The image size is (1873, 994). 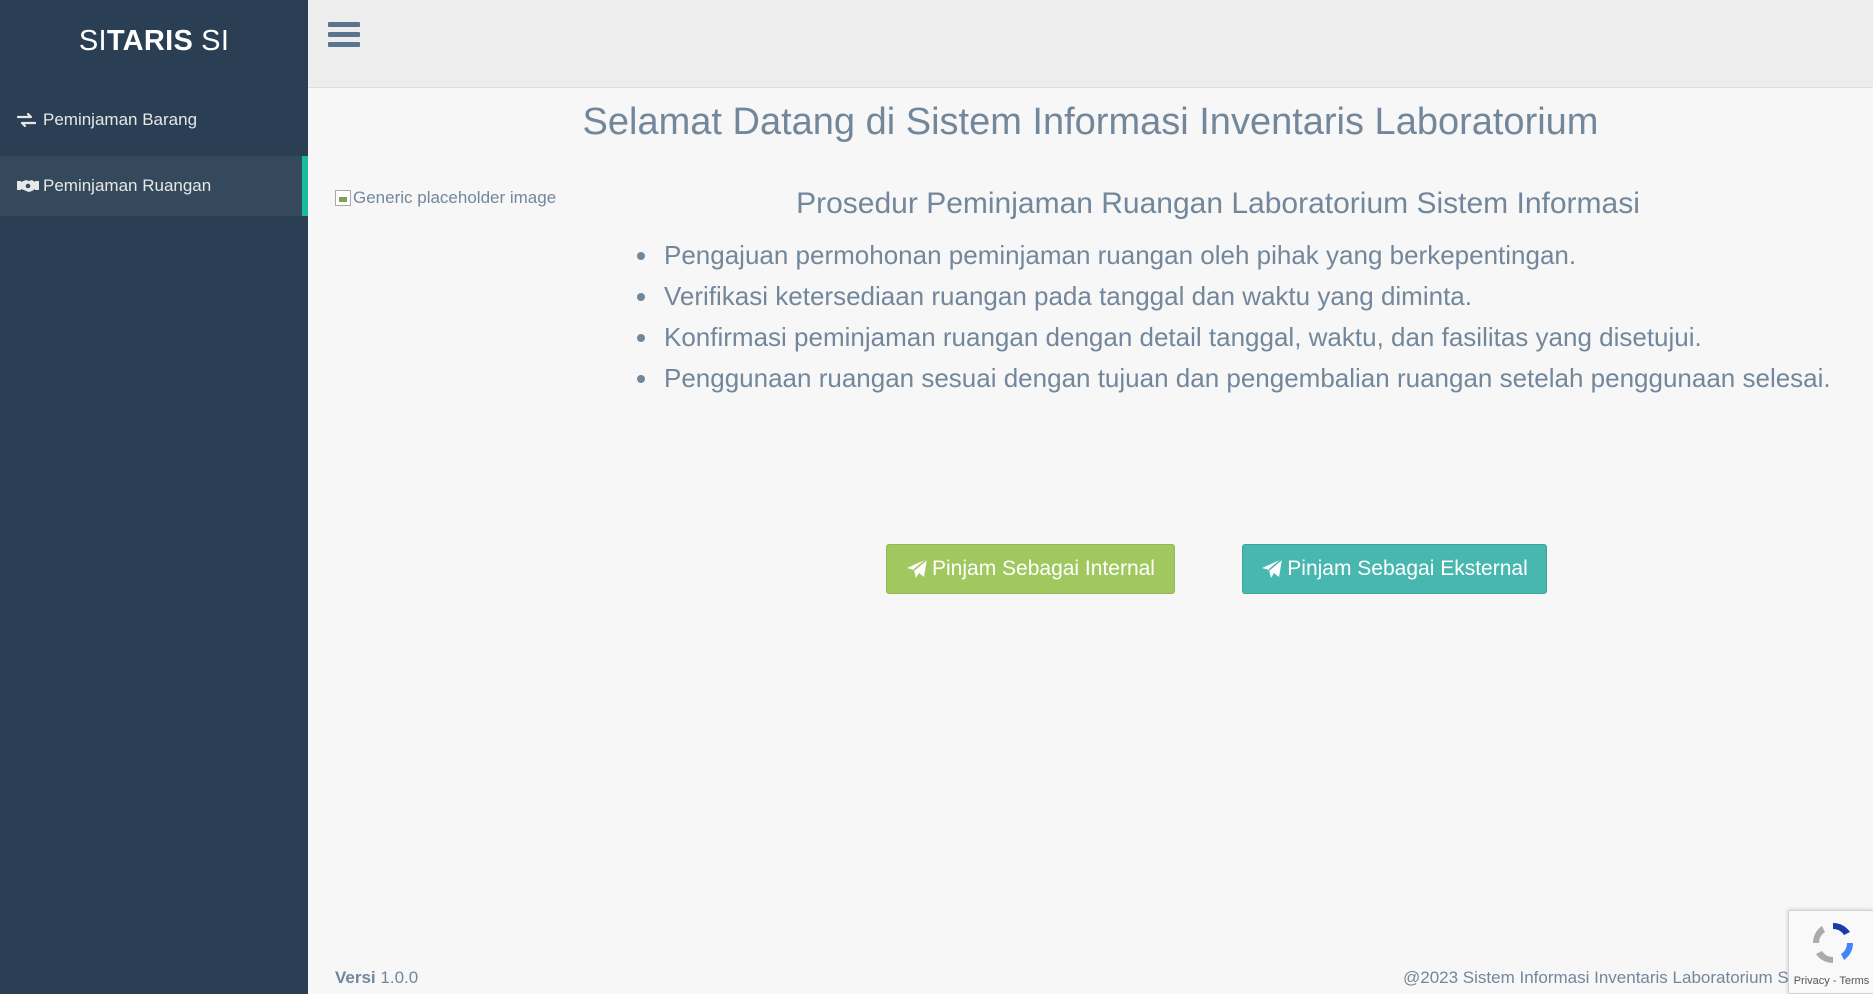 What do you see at coordinates (1833, 943) in the screenshot?
I see `recaptcha-icon` at bounding box center [1833, 943].